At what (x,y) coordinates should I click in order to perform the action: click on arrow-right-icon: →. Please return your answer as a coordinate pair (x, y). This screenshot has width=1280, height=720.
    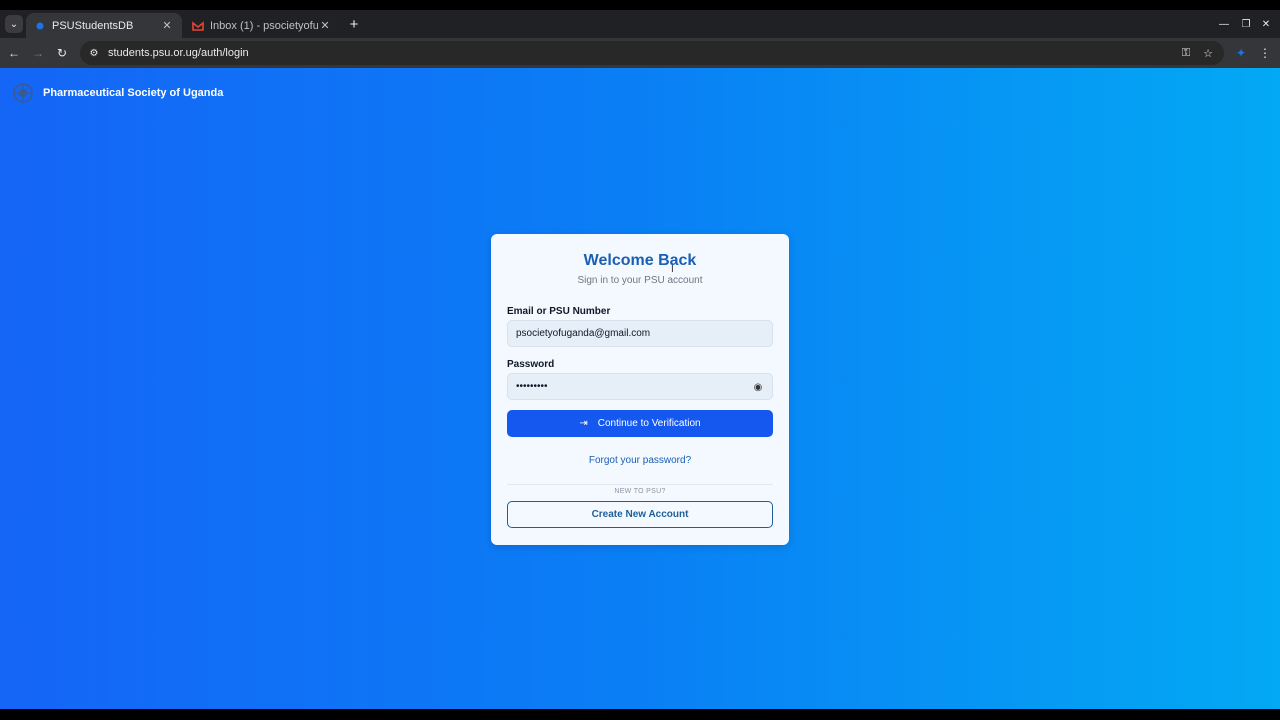
    Looking at the image, I should click on (38, 53).